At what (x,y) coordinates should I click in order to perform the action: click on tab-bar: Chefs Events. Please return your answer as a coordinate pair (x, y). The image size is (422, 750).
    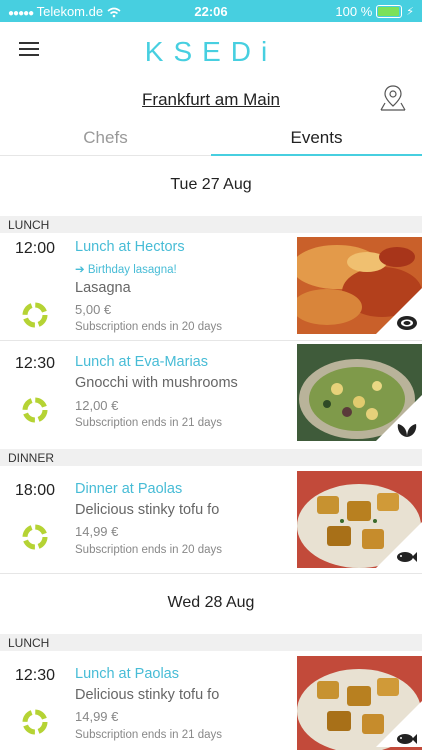
    Looking at the image, I should click on (211, 142).